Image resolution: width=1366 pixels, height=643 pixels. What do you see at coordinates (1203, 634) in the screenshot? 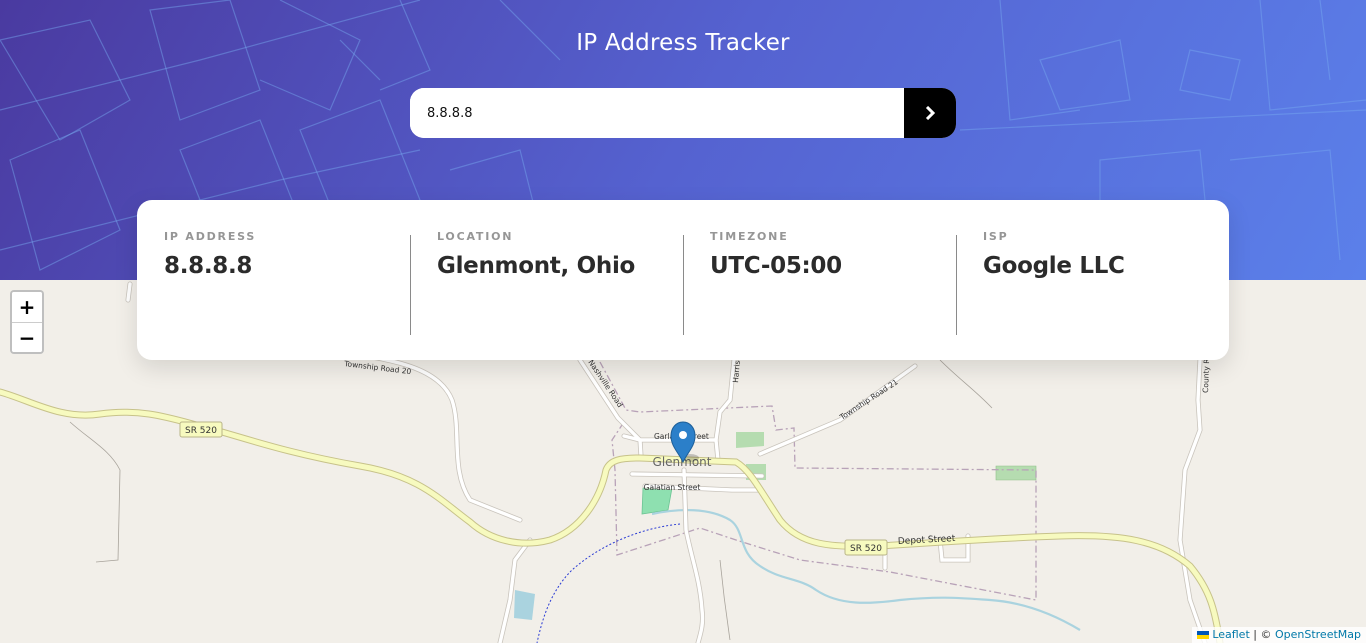
I see `ukraine-flag-icon` at bounding box center [1203, 634].